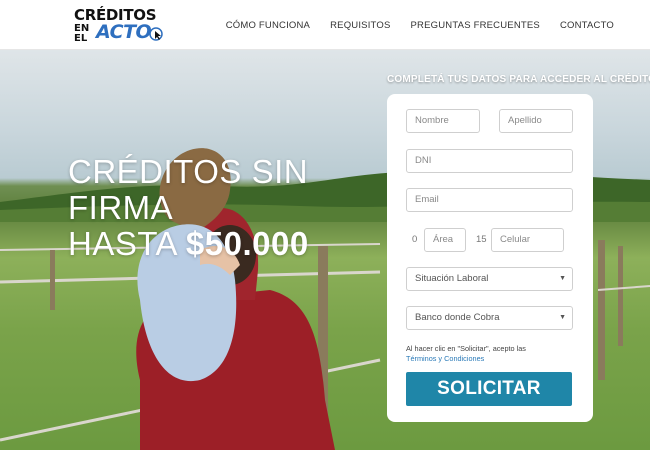  I want to click on celular-prefix: 15, so click(481, 239).